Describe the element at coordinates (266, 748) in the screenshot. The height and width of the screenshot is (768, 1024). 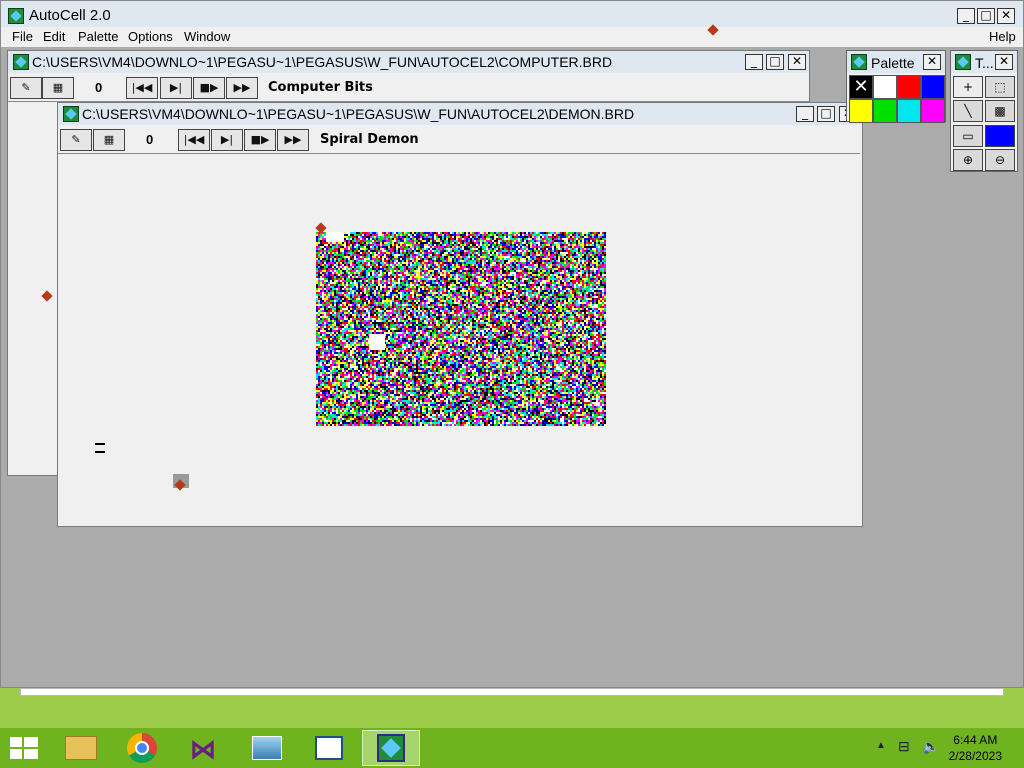
I see `photos-icon` at that location.